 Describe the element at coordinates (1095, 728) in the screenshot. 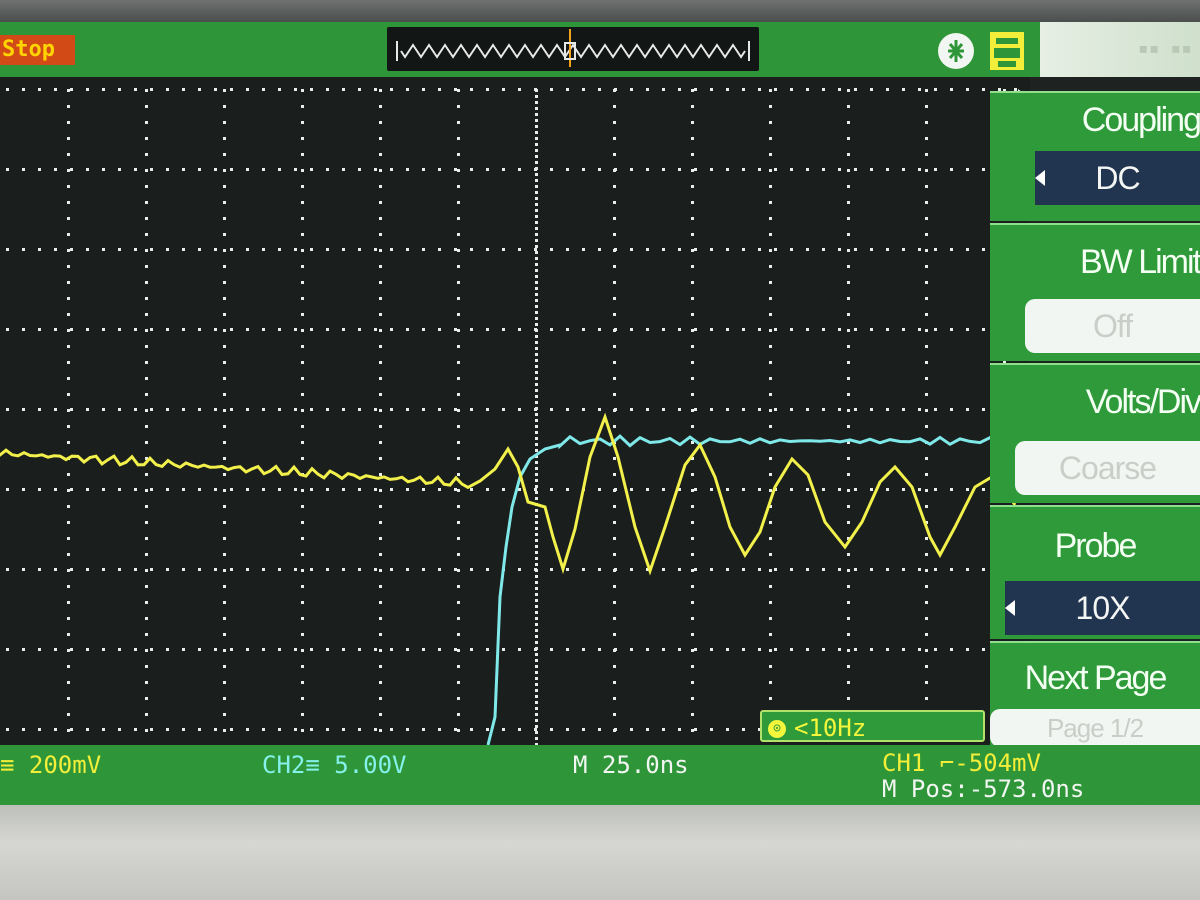

I see `menu-next-page-value: Page 1/2` at that location.